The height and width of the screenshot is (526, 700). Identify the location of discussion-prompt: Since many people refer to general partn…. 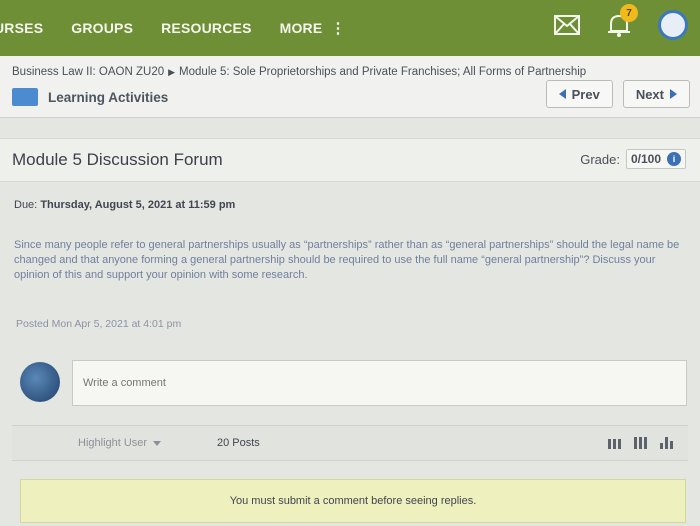
(347, 260).